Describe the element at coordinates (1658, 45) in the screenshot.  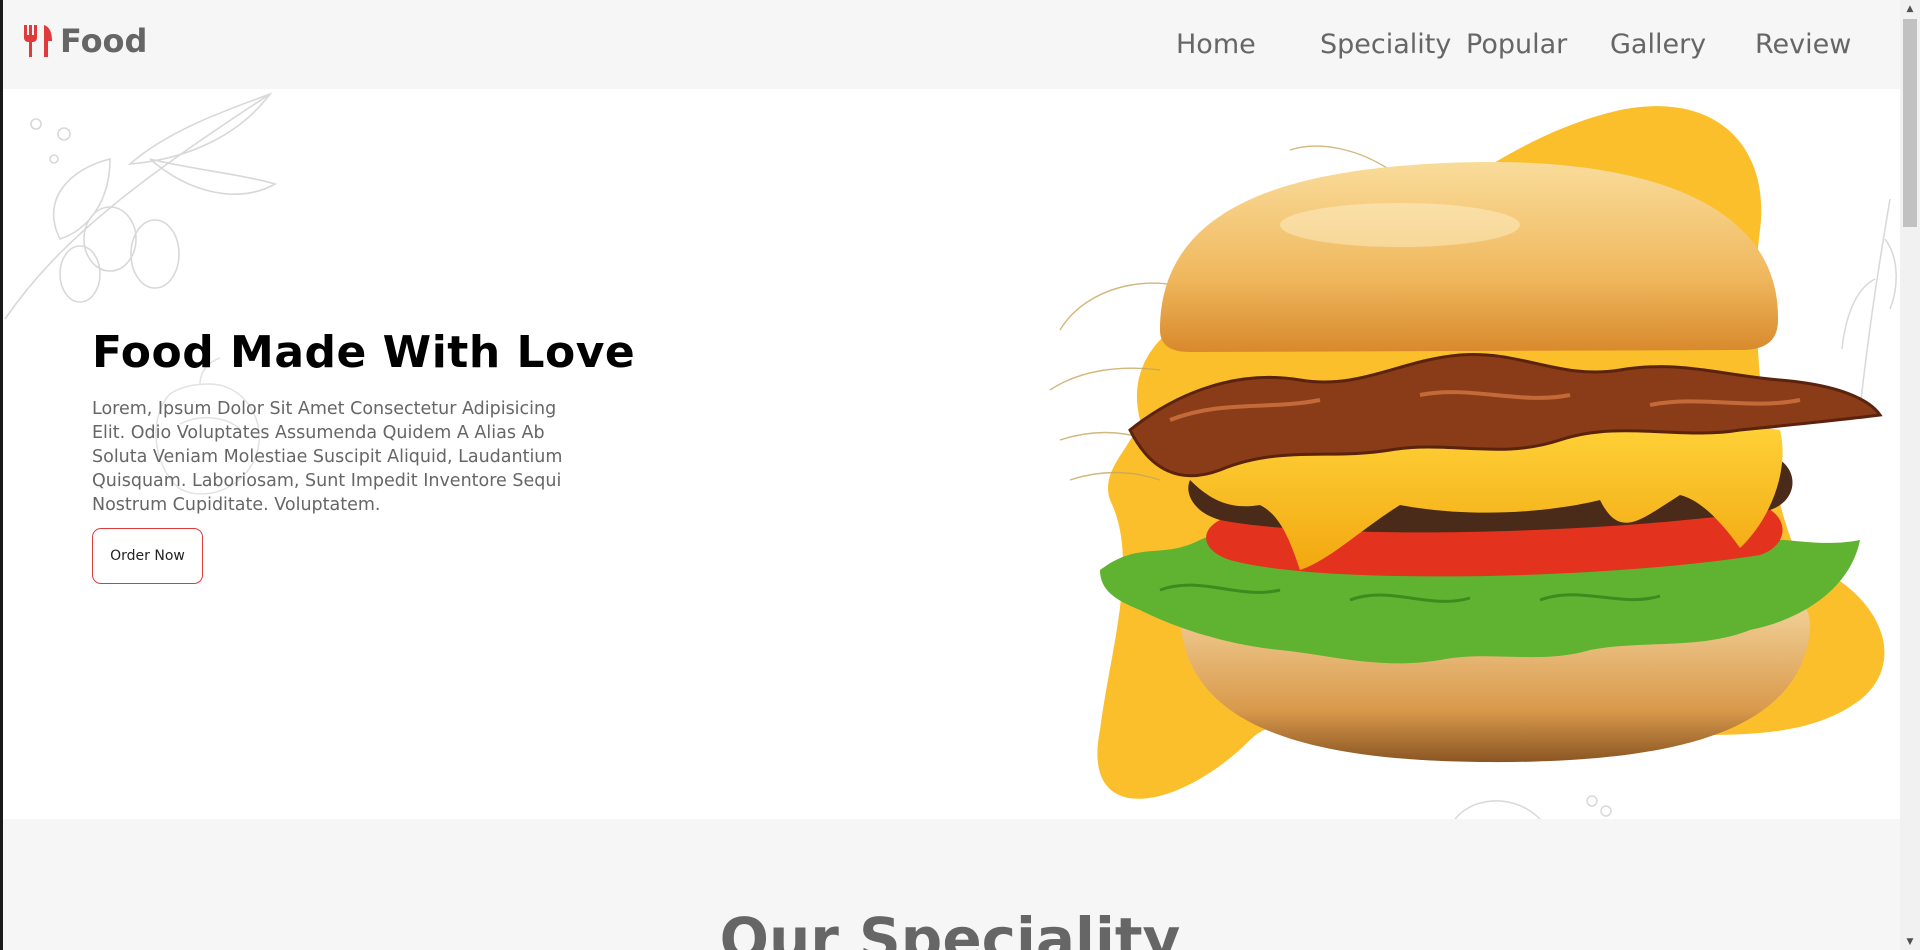
I see `nav-gallery: Gallery` at that location.